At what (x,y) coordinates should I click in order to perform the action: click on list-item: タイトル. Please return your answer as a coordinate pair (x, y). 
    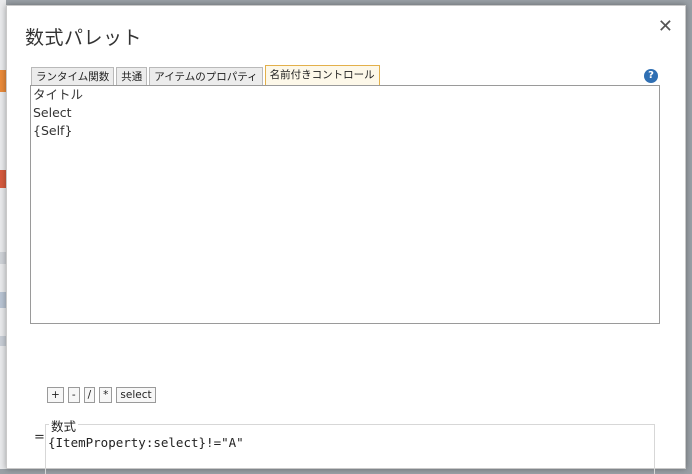
    Looking at the image, I should click on (345, 95).